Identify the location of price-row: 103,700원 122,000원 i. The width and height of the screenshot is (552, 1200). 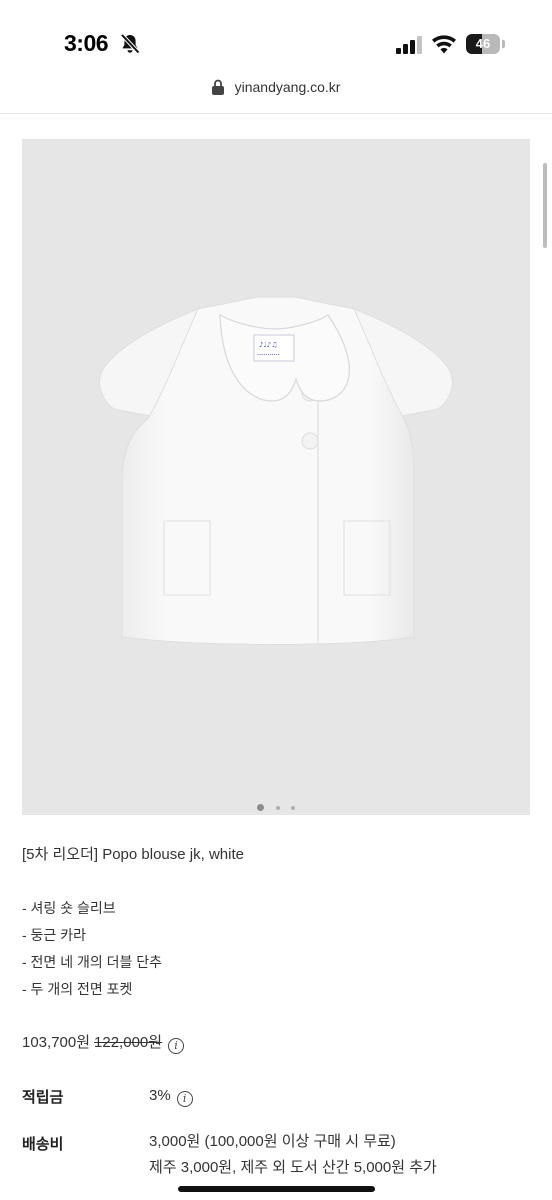
(103, 1042).